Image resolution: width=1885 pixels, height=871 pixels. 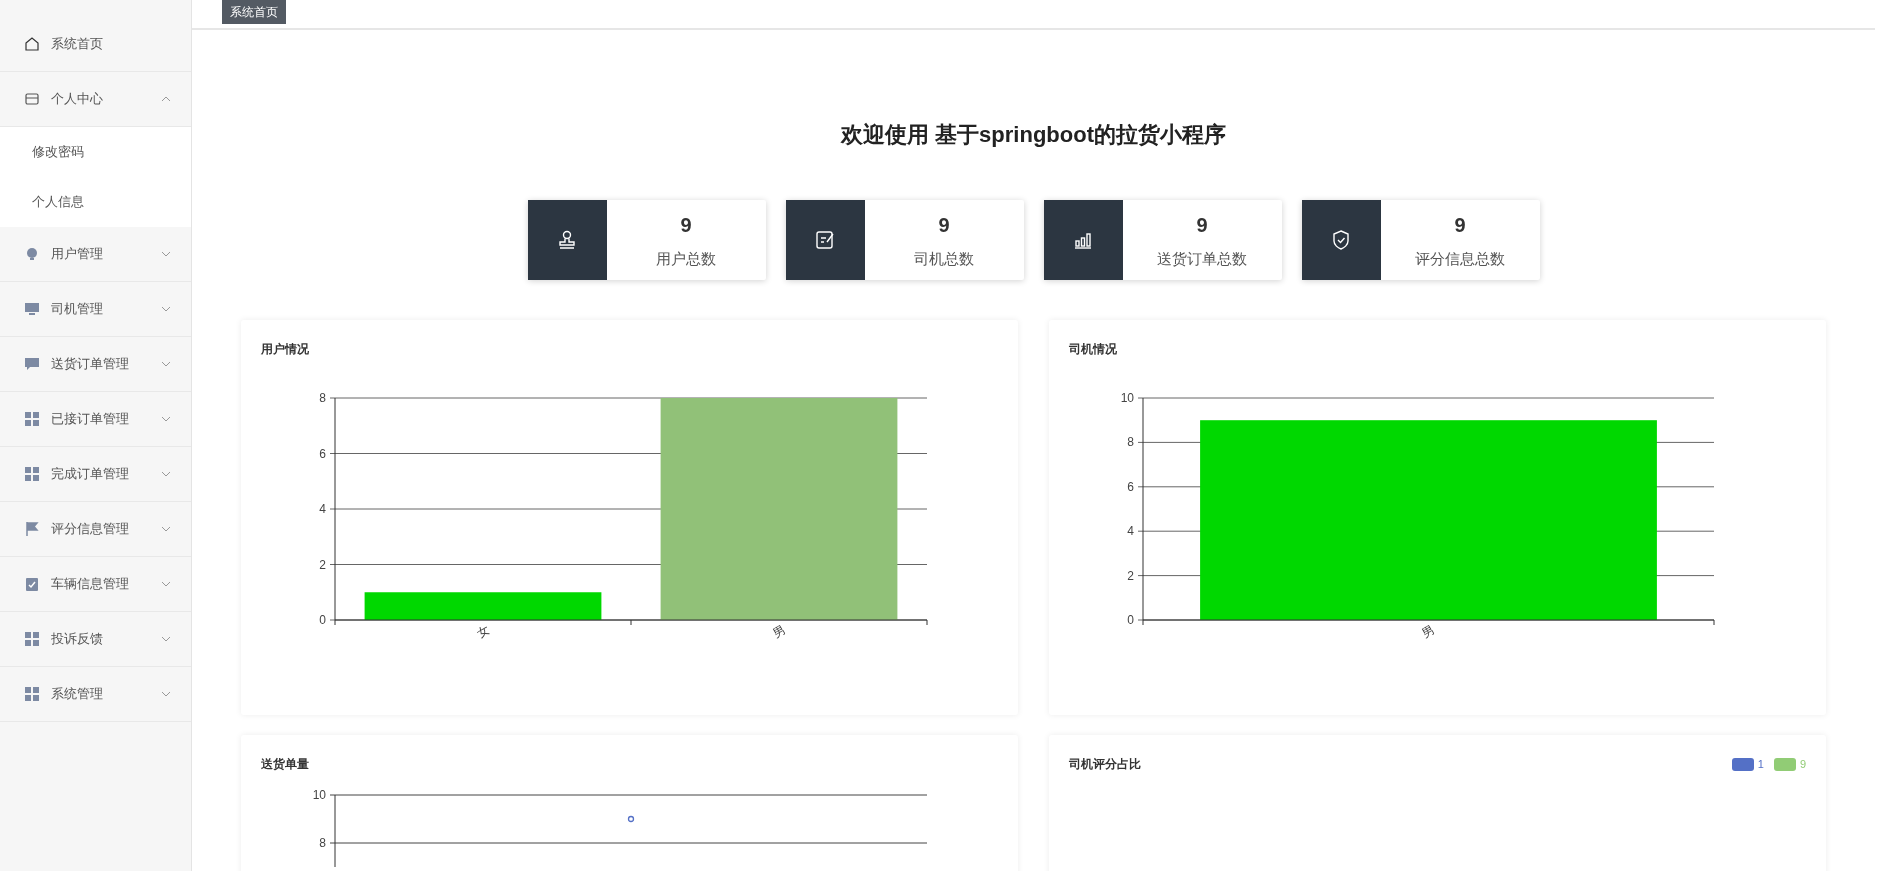 What do you see at coordinates (686, 258) in the screenshot?
I see `stat-label: 用户总数` at bounding box center [686, 258].